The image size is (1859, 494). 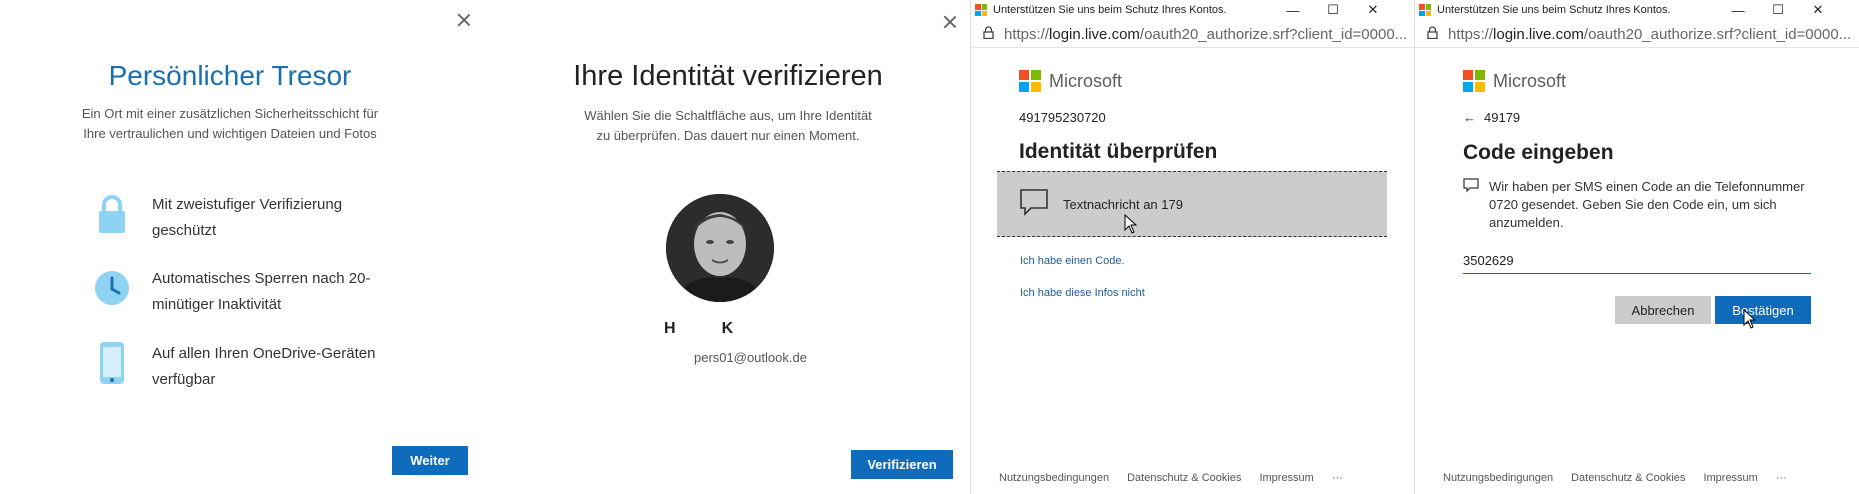 What do you see at coordinates (112, 288) in the screenshot?
I see `clock-icon` at bounding box center [112, 288].